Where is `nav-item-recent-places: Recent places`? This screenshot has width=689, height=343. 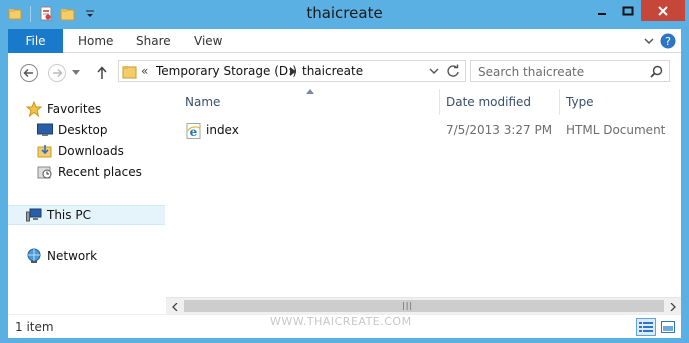 nav-item-recent-places: Recent places is located at coordinates (89, 172).